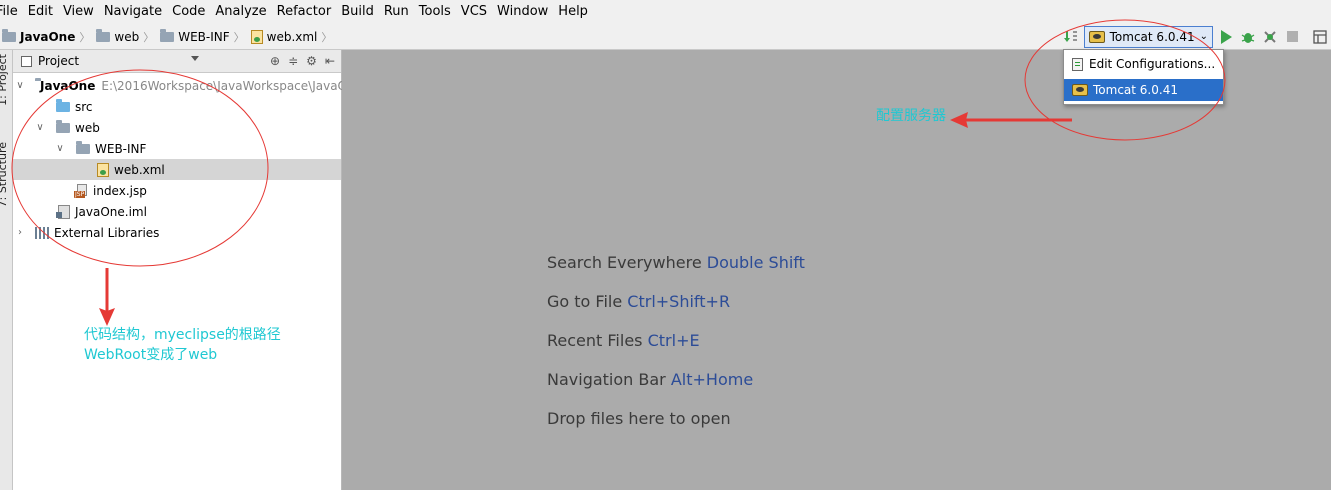 Image resolution: width=1331 pixels, height=490 pixels. I want to click on breadcrumb-web-inf-label: WEB-INF, so click(204, 36).